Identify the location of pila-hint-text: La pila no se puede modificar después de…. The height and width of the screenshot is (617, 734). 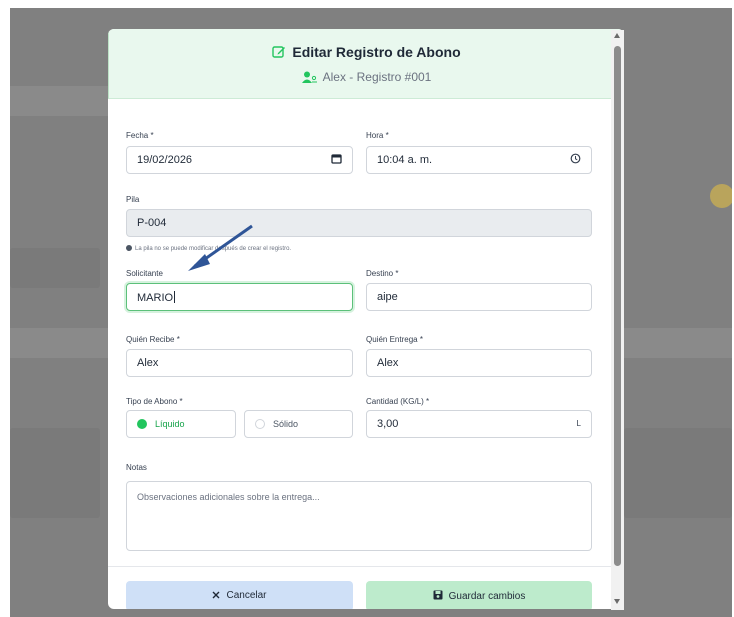
(213, 249).